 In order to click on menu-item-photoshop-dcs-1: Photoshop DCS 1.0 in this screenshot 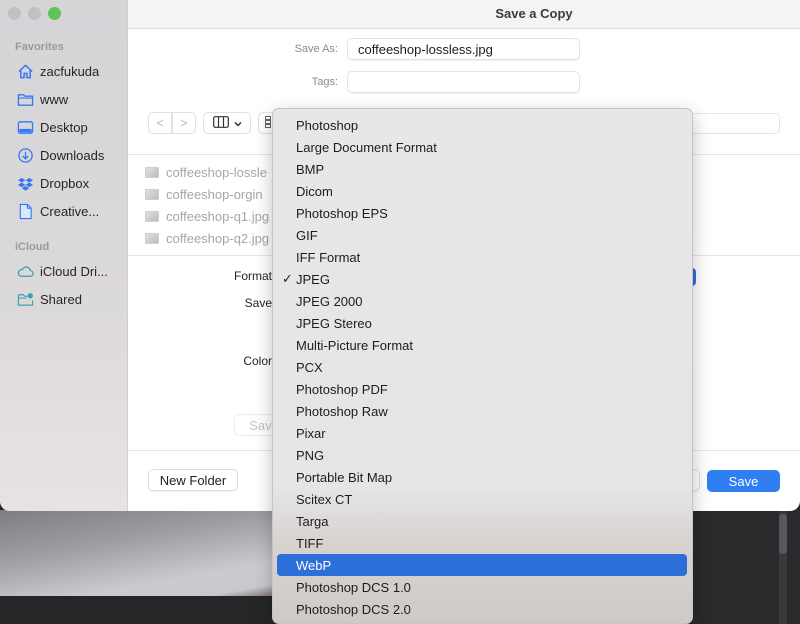, I will do `click(482, 587)`.